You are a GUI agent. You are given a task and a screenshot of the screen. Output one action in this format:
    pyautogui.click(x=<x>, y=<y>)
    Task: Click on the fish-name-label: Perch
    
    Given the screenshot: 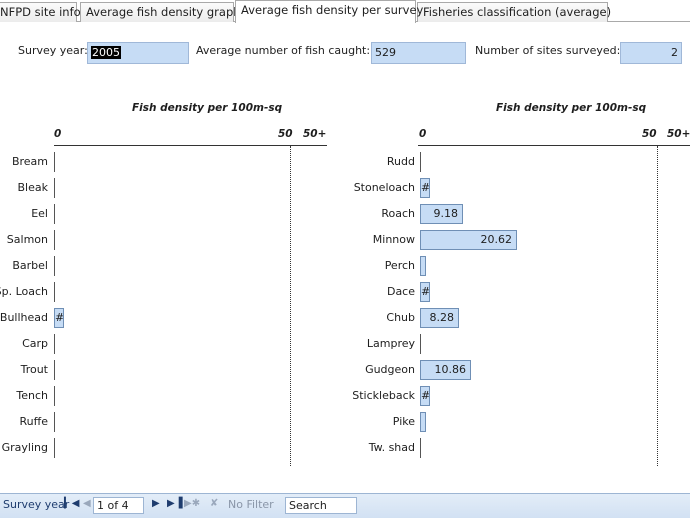 What is the action you would take?
    pyautogui.click(x=399, y=265)
    